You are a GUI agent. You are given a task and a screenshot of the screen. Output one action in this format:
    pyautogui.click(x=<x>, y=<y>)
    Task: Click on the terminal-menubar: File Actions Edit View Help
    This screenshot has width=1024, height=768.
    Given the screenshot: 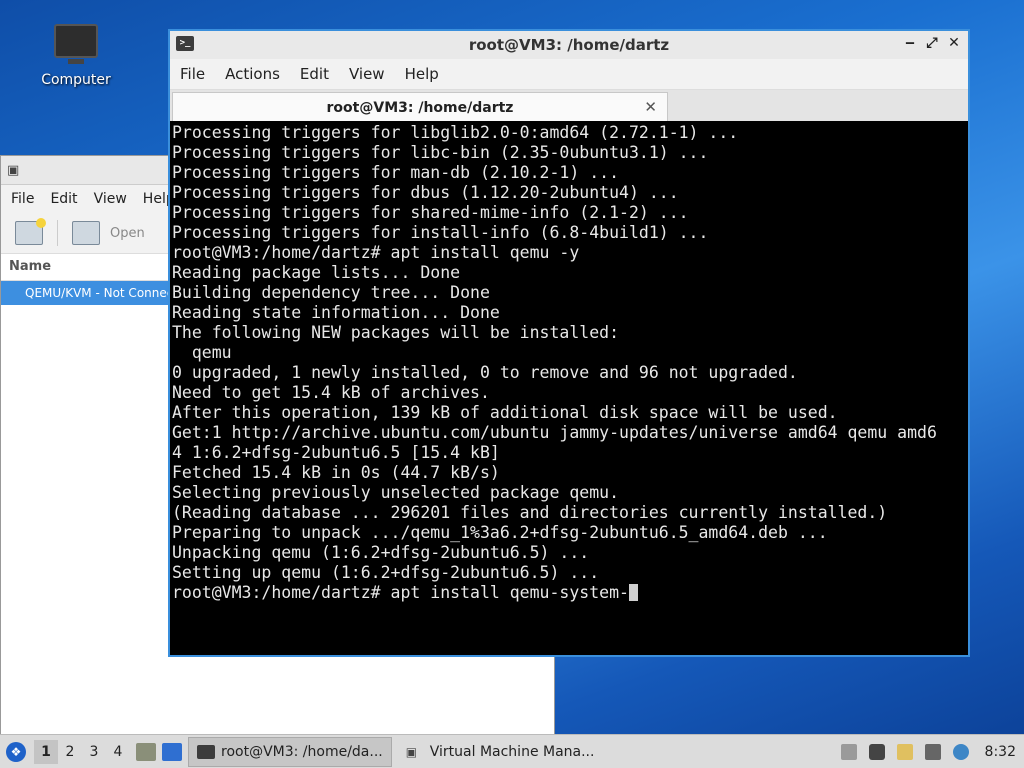 What is the action you would take?
    pyautogui.click(x=569, y=74)
    